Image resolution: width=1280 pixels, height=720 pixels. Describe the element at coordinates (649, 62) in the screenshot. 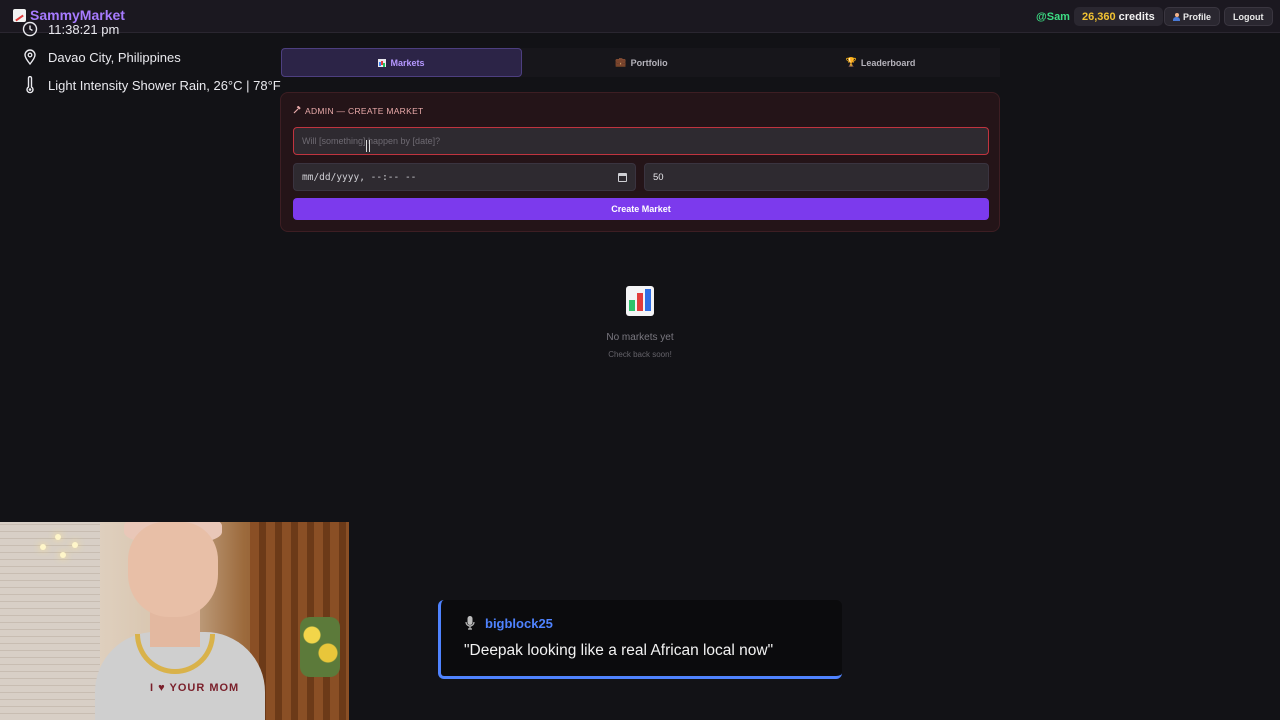

I see `tab-portfolio-label: Portfolio` at that location.